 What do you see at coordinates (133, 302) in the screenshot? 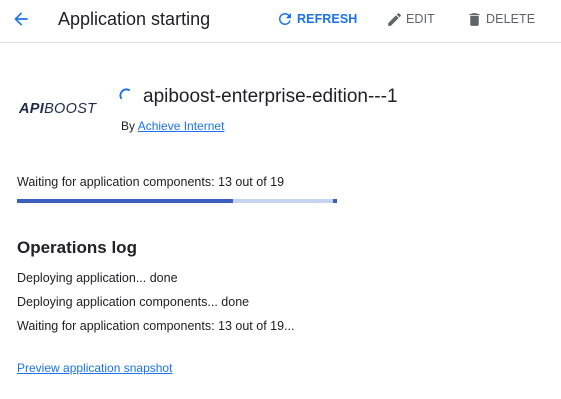
I see `log-line: Deploying application components... done` at bounding box center [133, 302].